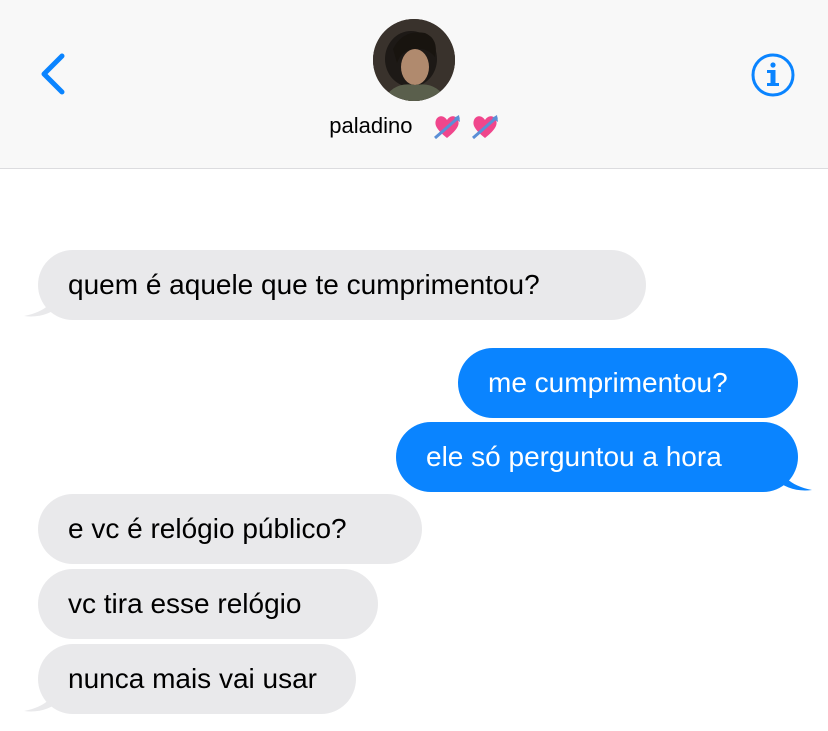 This screenshot has width=828, height=731. I want to click on info-circle-icon, so click(773, 75).